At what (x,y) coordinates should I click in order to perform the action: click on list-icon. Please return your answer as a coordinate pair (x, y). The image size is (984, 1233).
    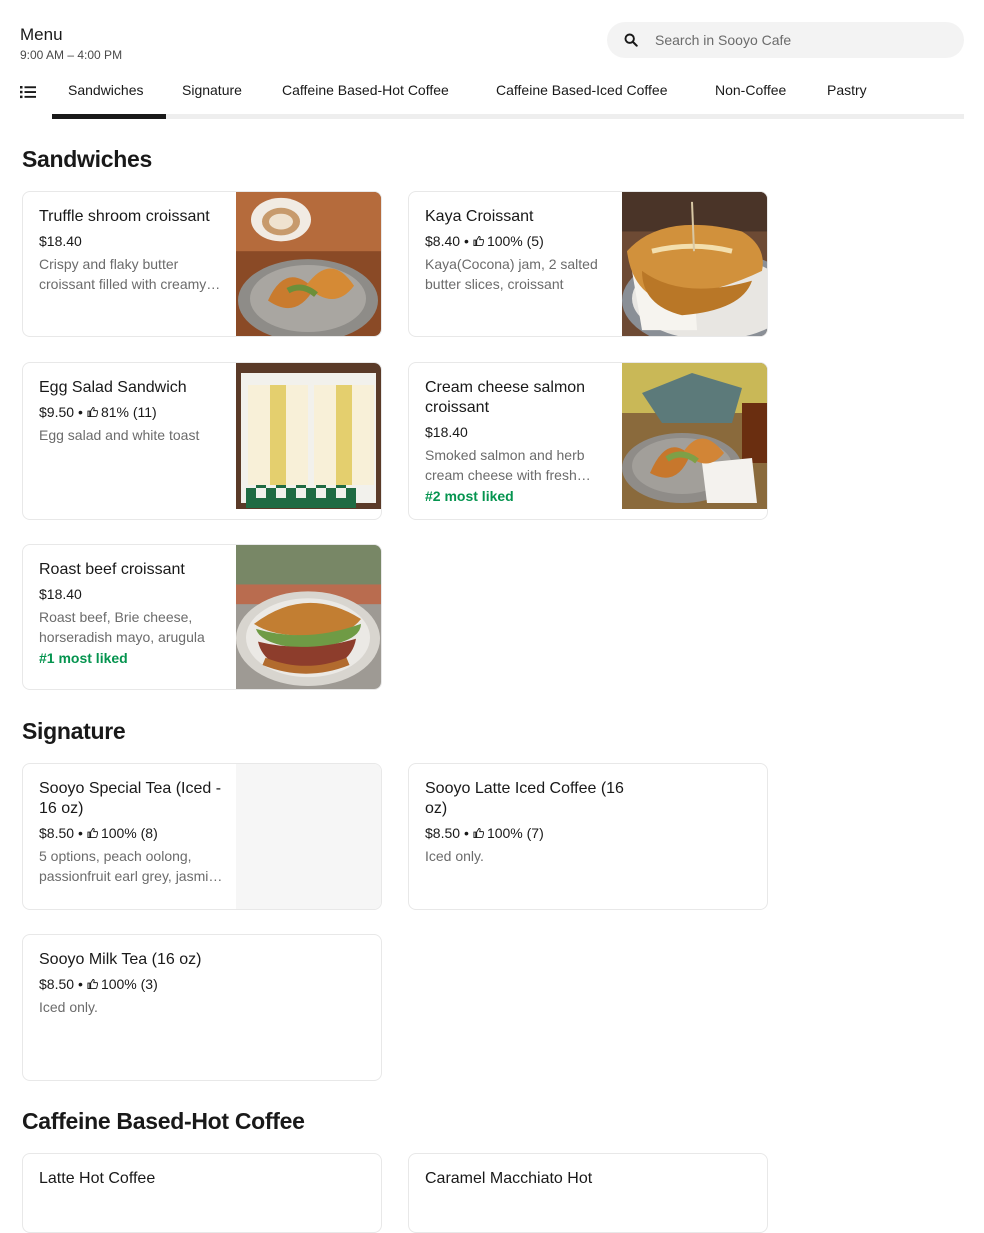
    Looking at the image, I should click on (28, 92).